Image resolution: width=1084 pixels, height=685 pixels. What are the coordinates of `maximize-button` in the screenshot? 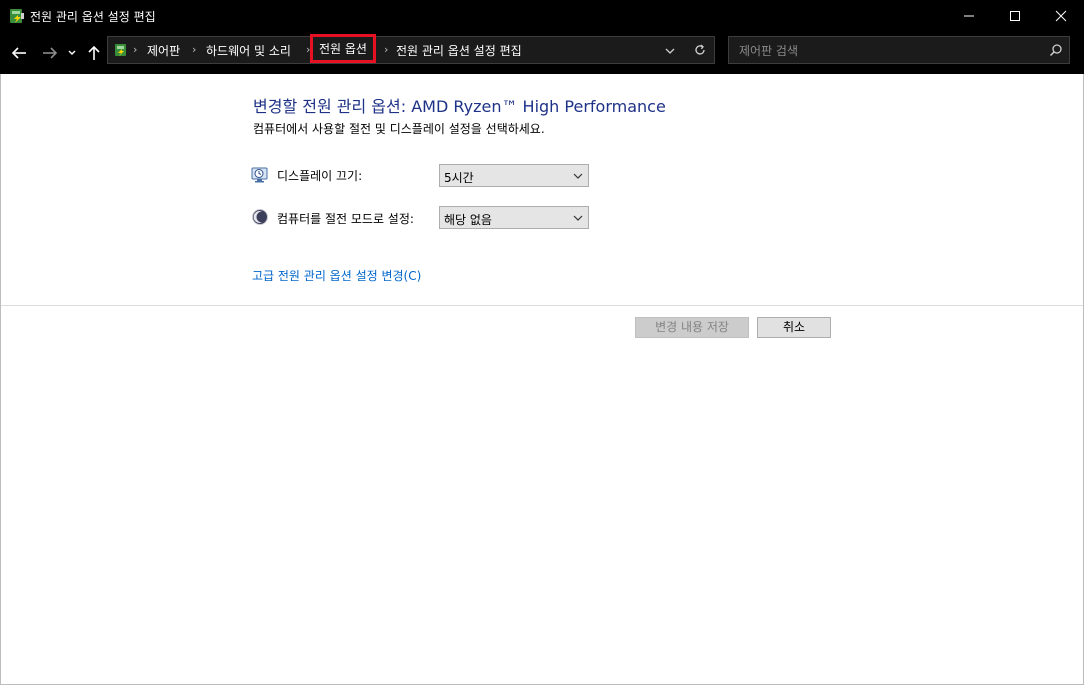 It's located at (1015, 16).